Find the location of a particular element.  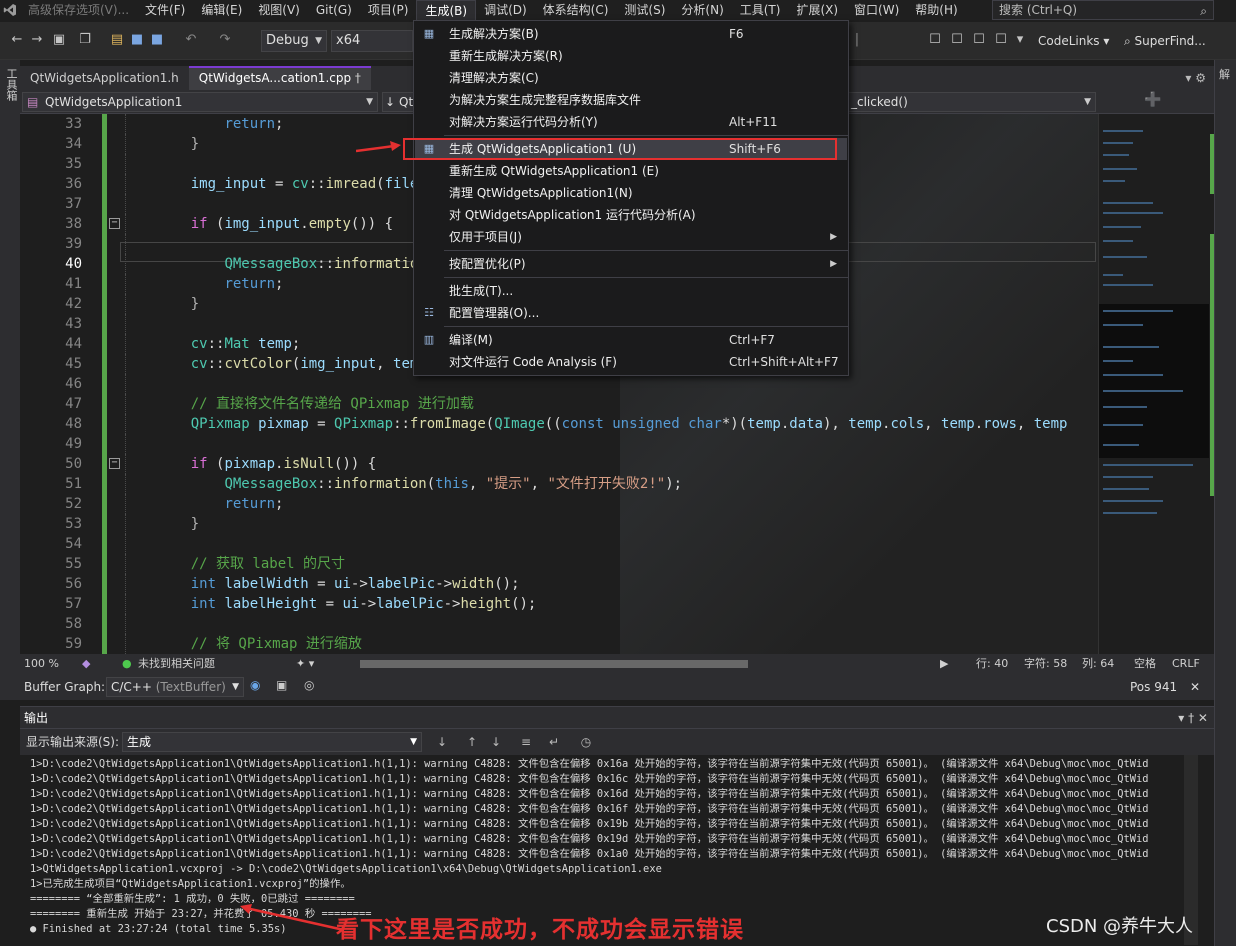

graph-copy-icon: ▣ is located at coordinates (281, 685).